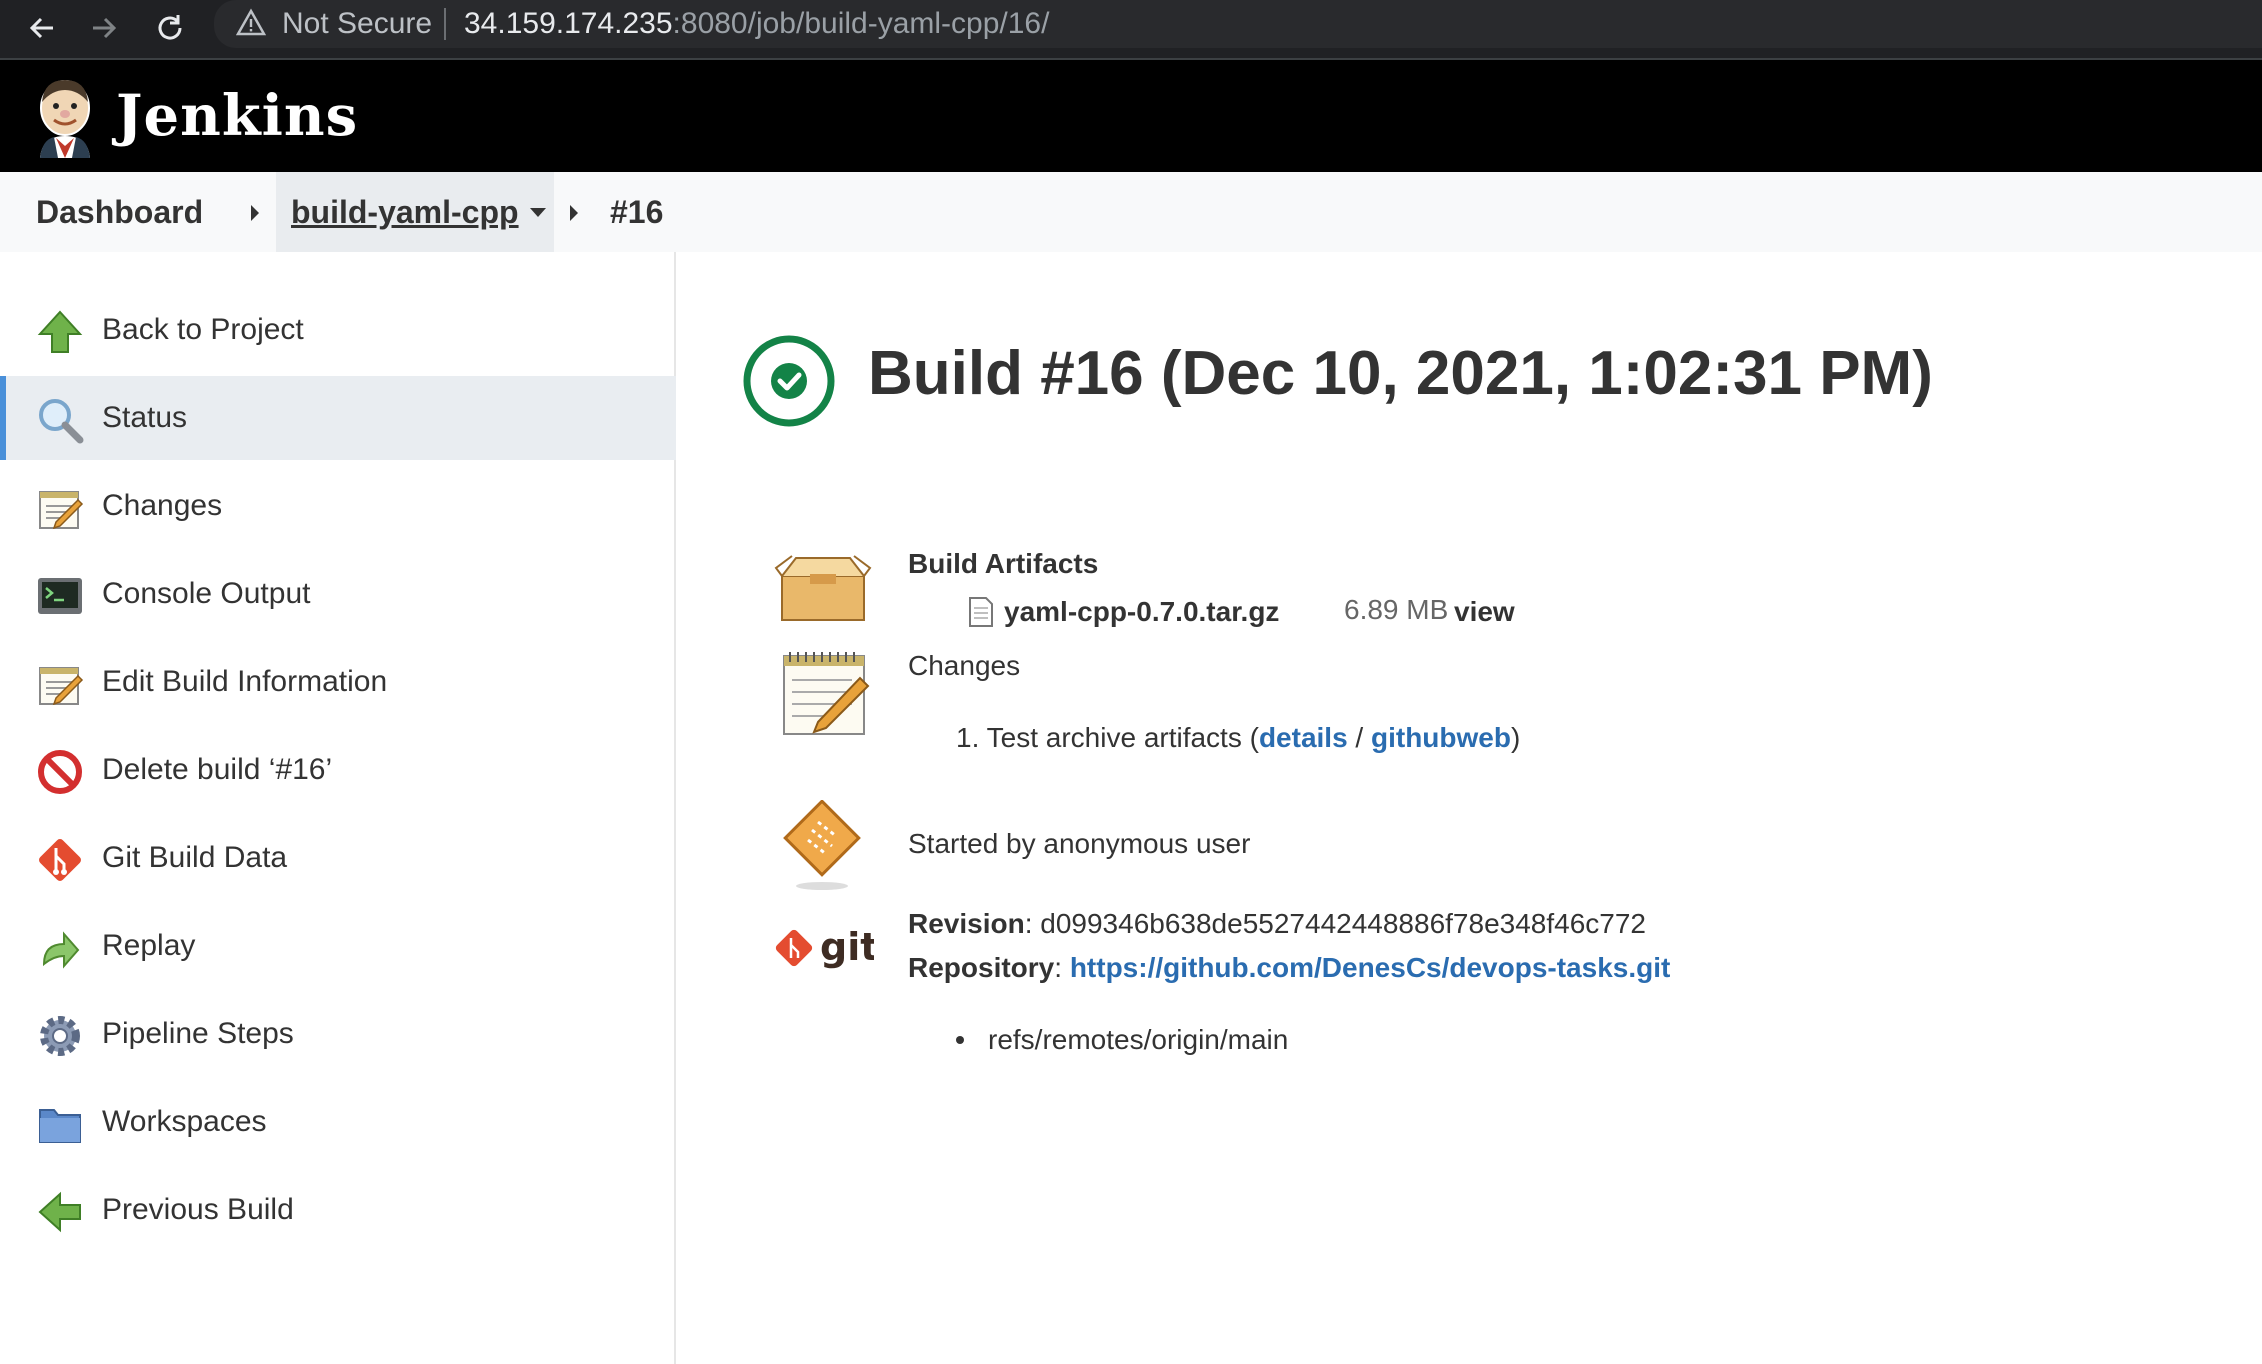 This screenshot has height=1364, width=2262. What do you see at coordinates (251, 22) in the screenshot?
I see `warning-icon` at bounding box center [251, 22].